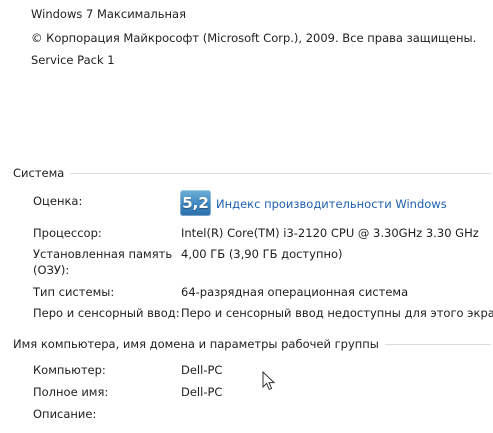  I want to click on memory-label-line1: Установленная память, so click(103, 254).